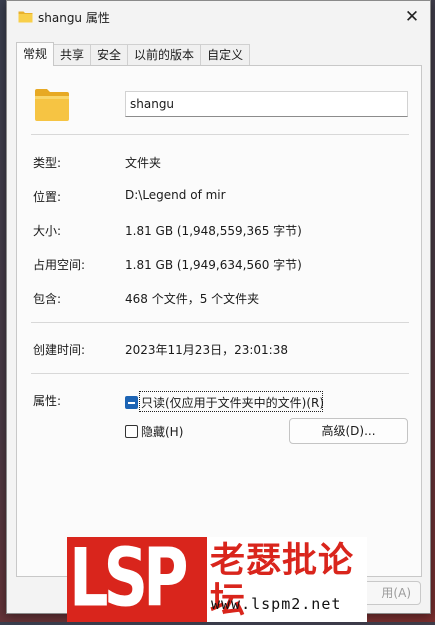 The image size is (435, 625). I want to click on readonly-checkbox, so click(131, 402).